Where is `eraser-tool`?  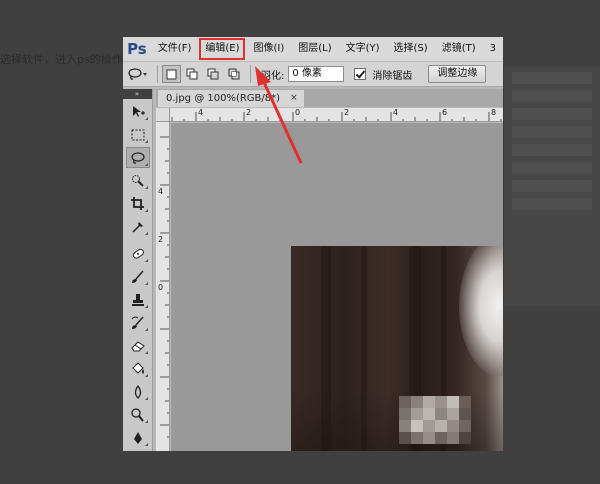
eraser-tool is located at coordinates (138, 345).